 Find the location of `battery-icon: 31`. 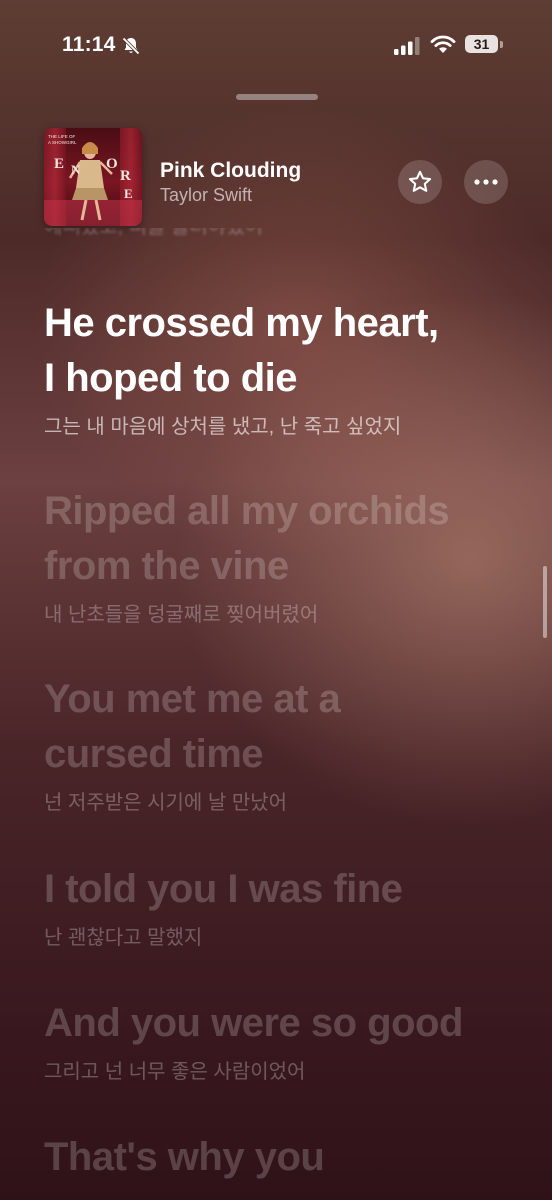

battery-icon: 31 is located at coordinates (481, 44).